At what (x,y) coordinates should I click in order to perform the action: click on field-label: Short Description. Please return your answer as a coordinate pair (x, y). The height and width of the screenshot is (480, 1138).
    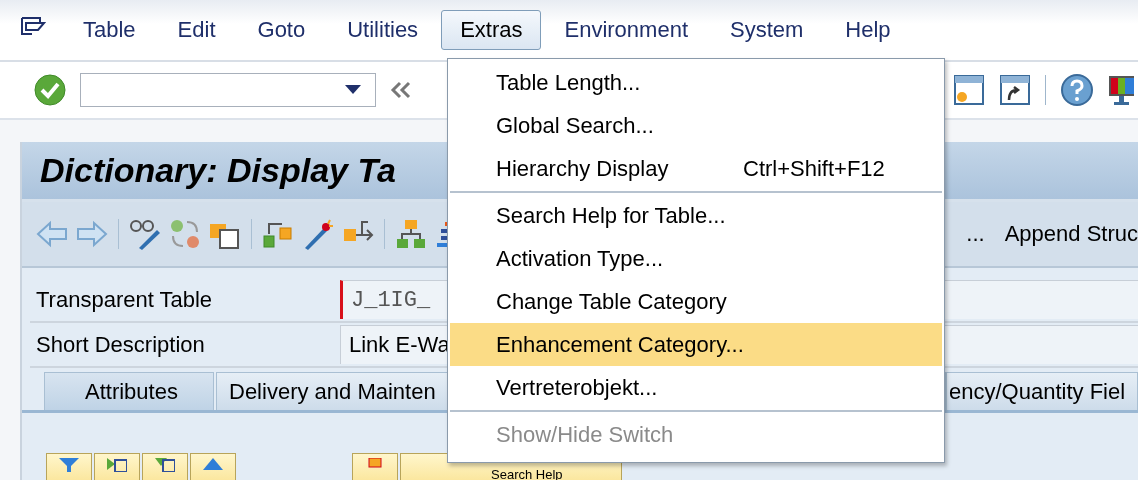
    Looking at the image, I should click on (120, 344).